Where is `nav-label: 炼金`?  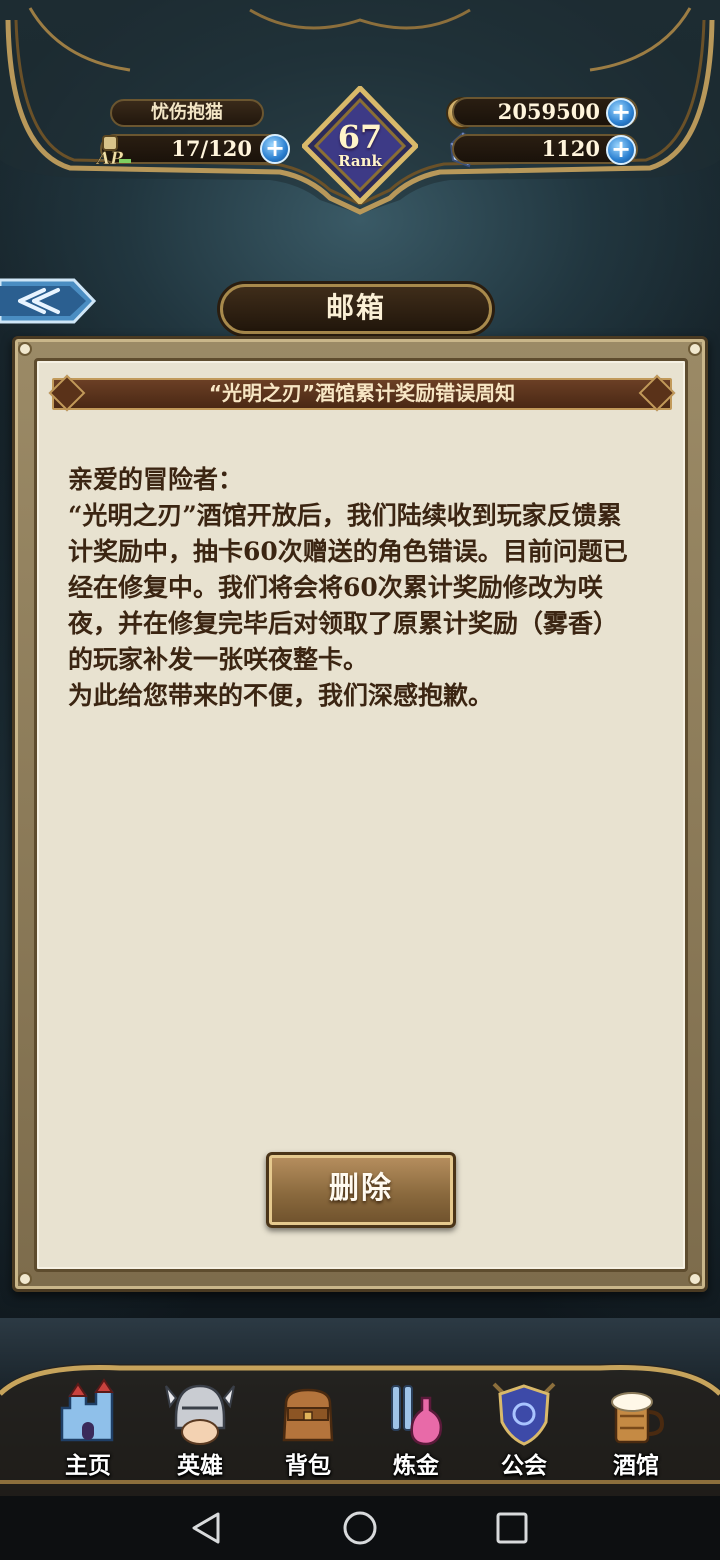 nav-label: 炼金 is located at coordinates (416, 1466).